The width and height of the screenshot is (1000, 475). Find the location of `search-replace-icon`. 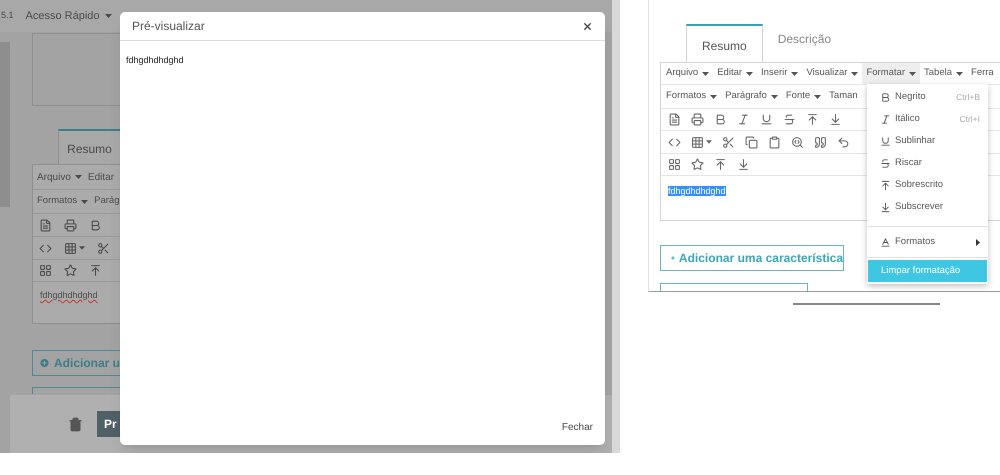

search-replace-icon is located at coordinates (797, 142).